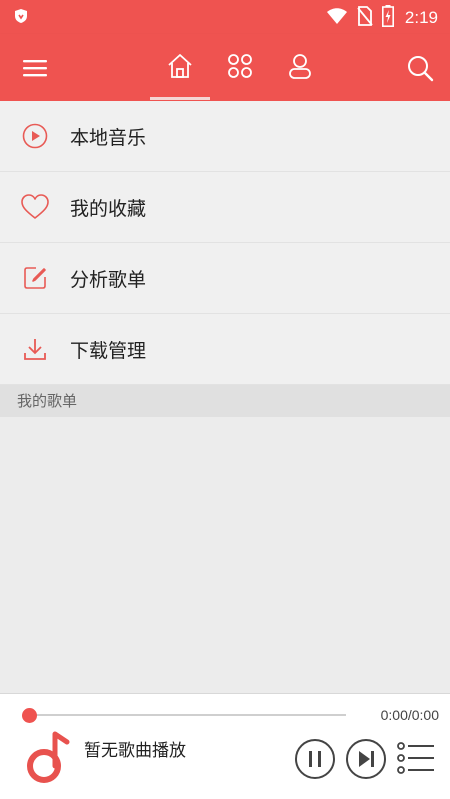 The width and height of the screenshot is (450, 799). I want to click on menu-item-label: 我的收藏, so click(108, 208).